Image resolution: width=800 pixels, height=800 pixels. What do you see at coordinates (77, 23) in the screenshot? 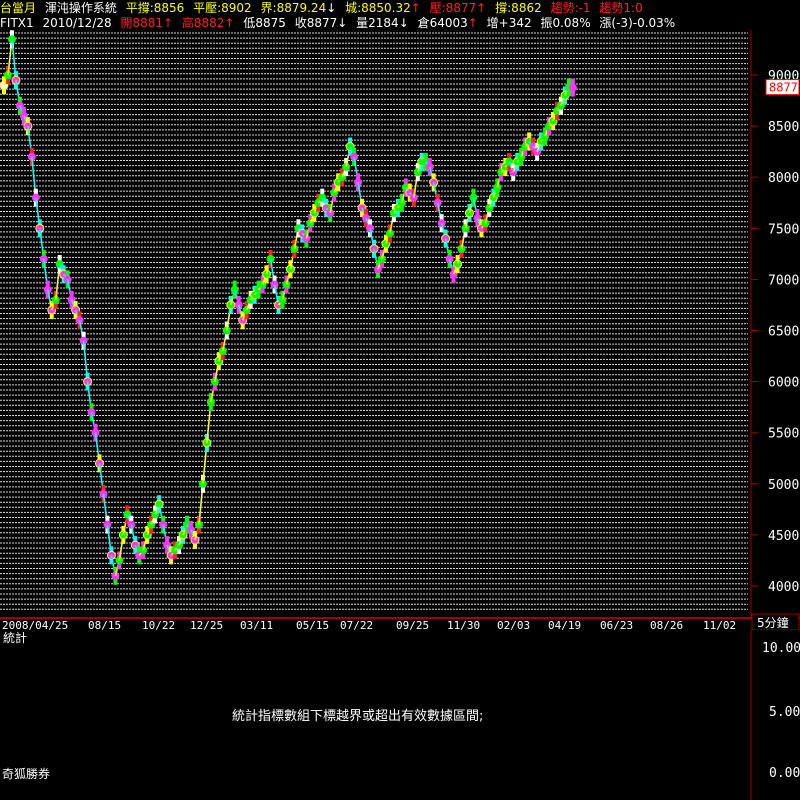
I see `date-label: 2010/12/28` at bounding box center [77, 23].